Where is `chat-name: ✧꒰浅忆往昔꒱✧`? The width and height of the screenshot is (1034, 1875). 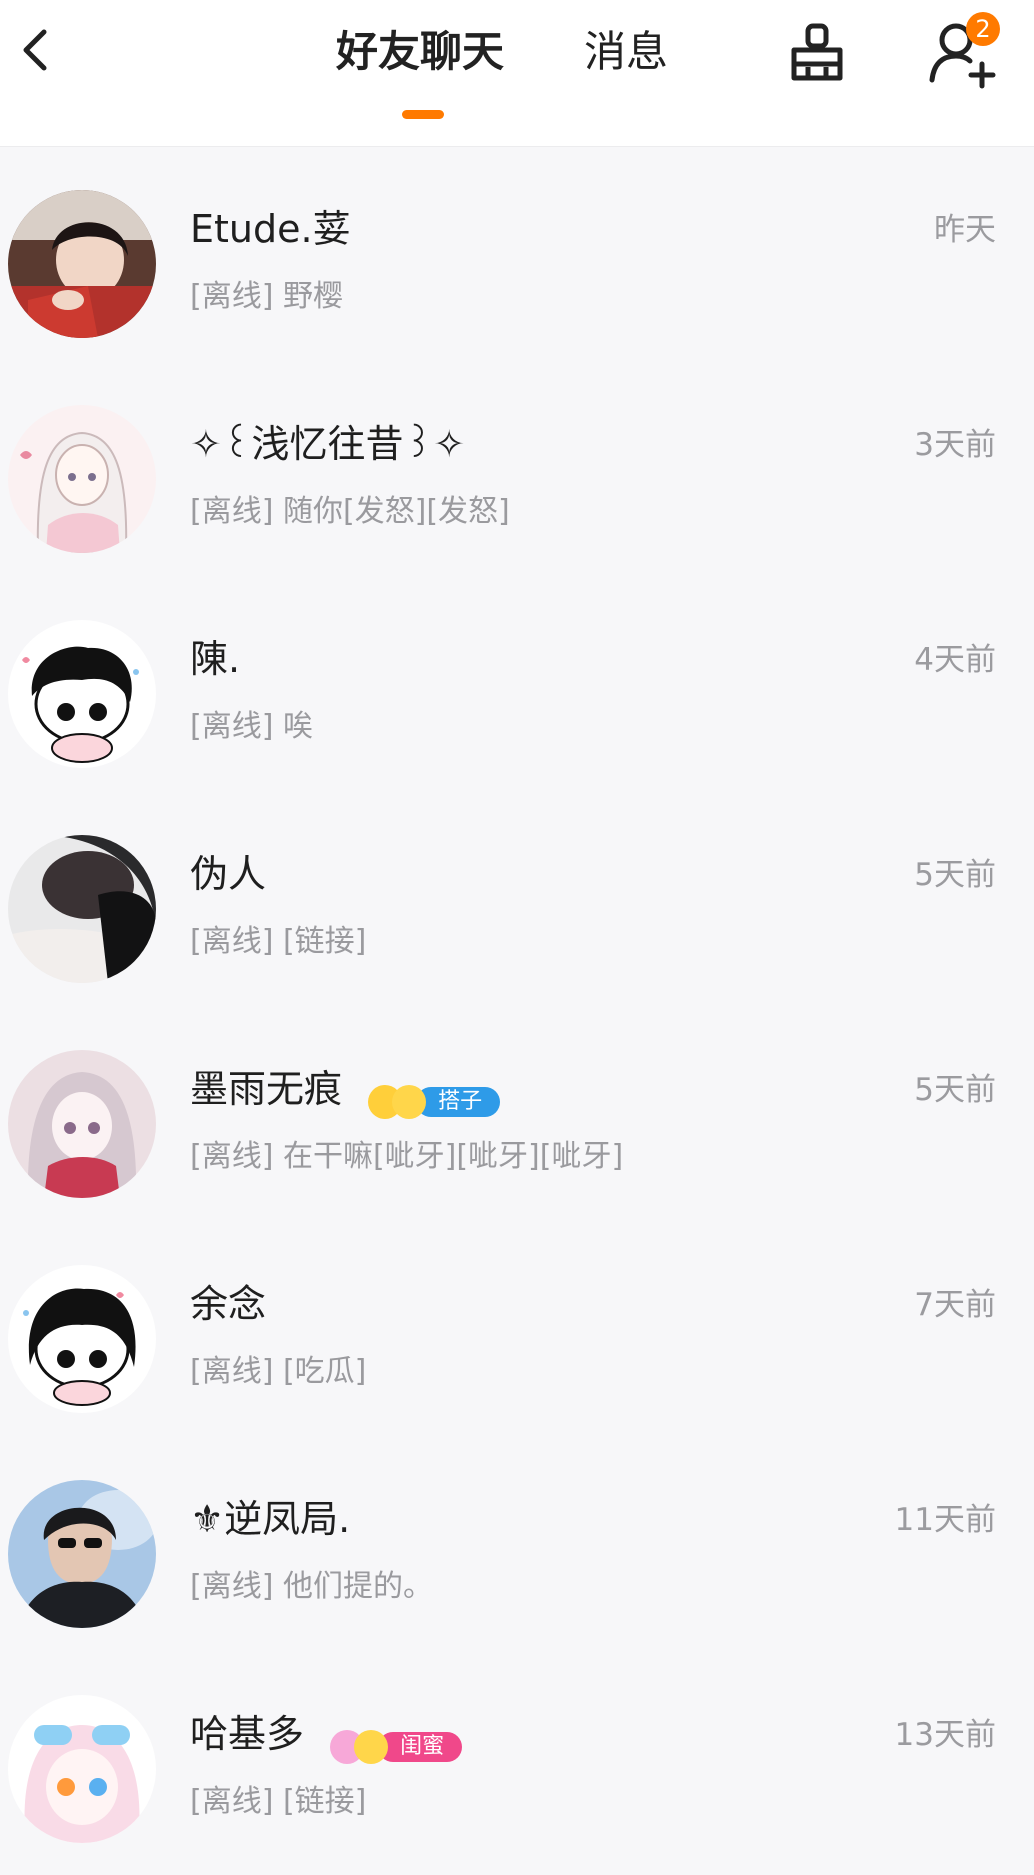
chat-name: ✧꒰浅忆往昔꒱✧ is located at coordinates (328, 444).